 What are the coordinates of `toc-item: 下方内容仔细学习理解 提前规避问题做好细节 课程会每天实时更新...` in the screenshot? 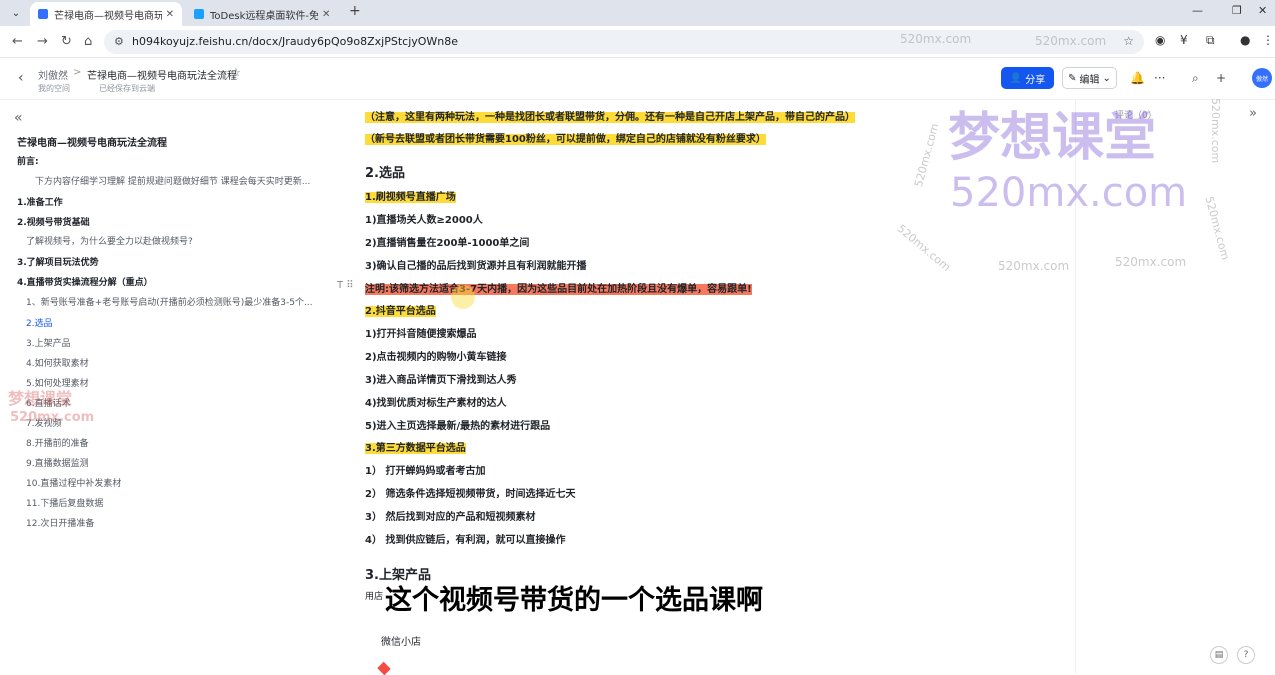 It's located at (180, 180).